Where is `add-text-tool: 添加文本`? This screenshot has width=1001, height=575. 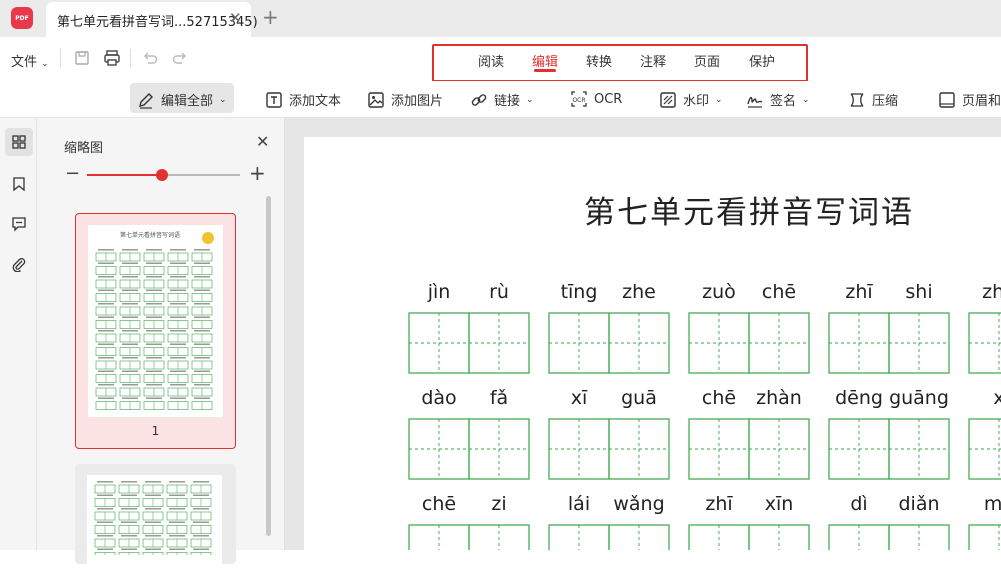
add-text-tool: 添加文本 is located at coordinates (303, 99).